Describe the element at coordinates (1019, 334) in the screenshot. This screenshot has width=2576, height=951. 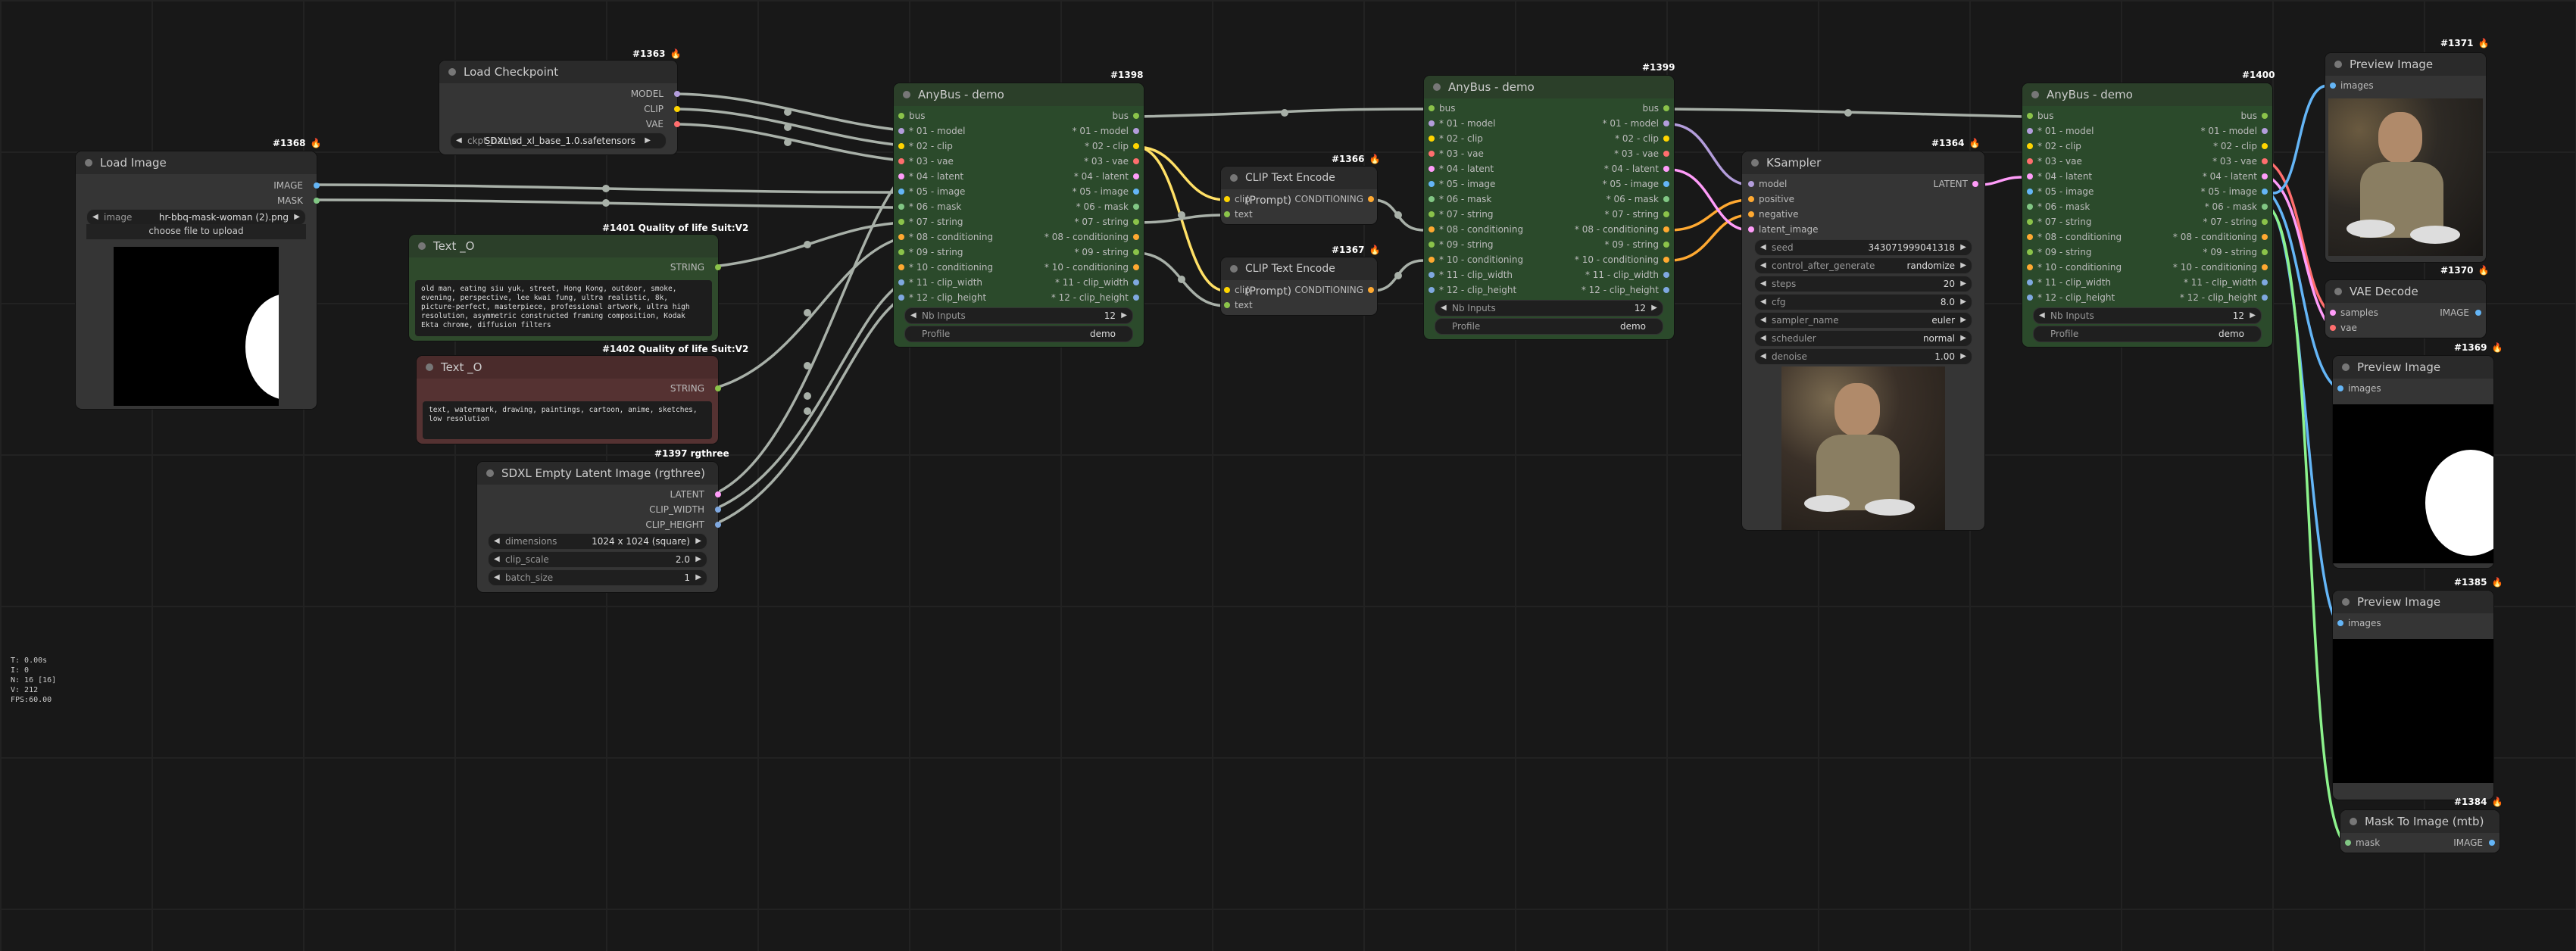
I see `profile-field: Profile demo` at that location.